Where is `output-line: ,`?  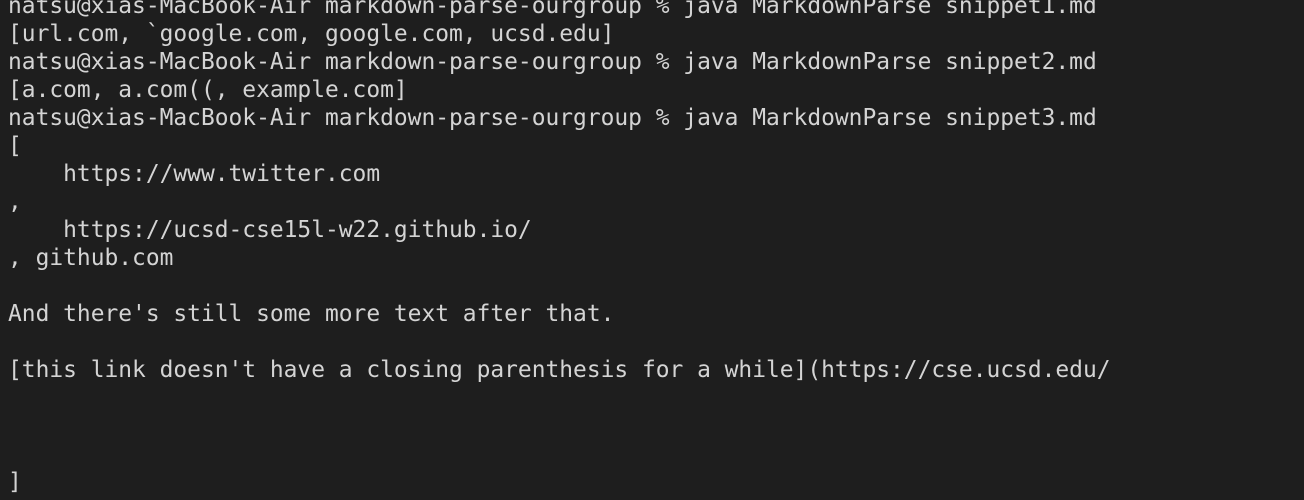 output-line: , is located at coordinates (15, 202).